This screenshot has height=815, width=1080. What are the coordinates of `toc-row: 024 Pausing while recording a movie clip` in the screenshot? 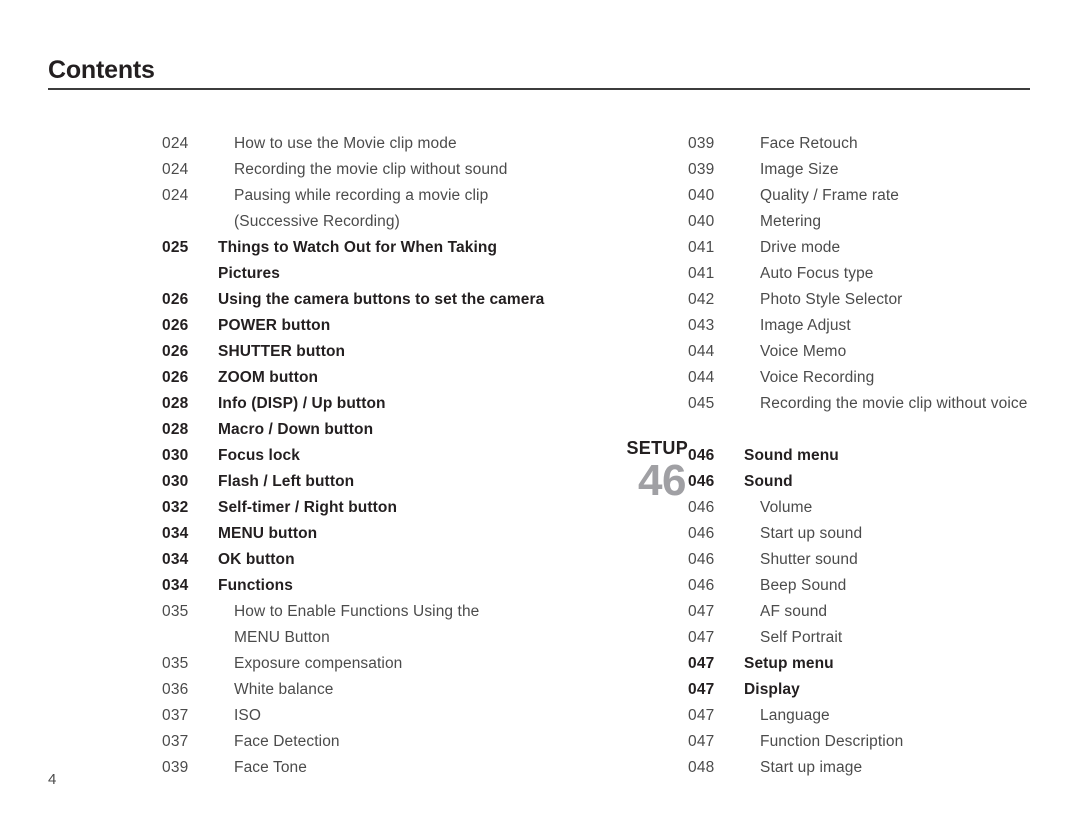 It's located at (372, 196).